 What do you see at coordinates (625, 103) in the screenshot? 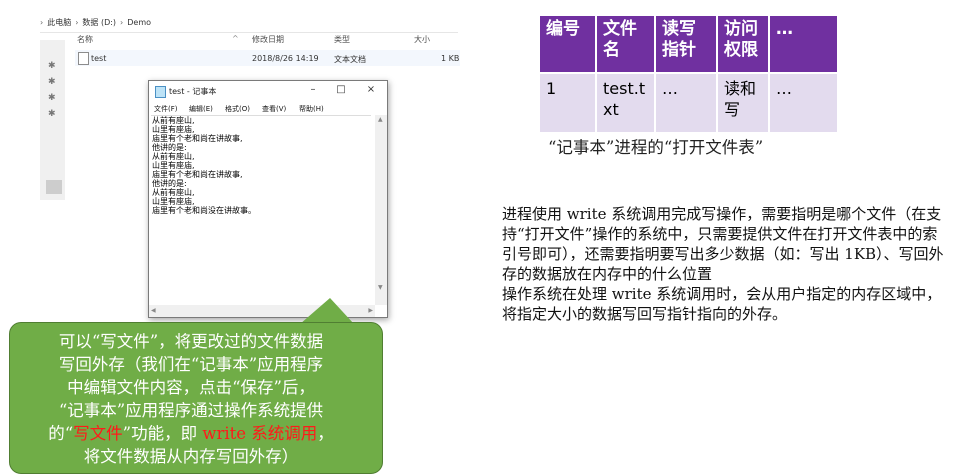
I see `cell-filename: test.txt` at bounding box center [625, 103].